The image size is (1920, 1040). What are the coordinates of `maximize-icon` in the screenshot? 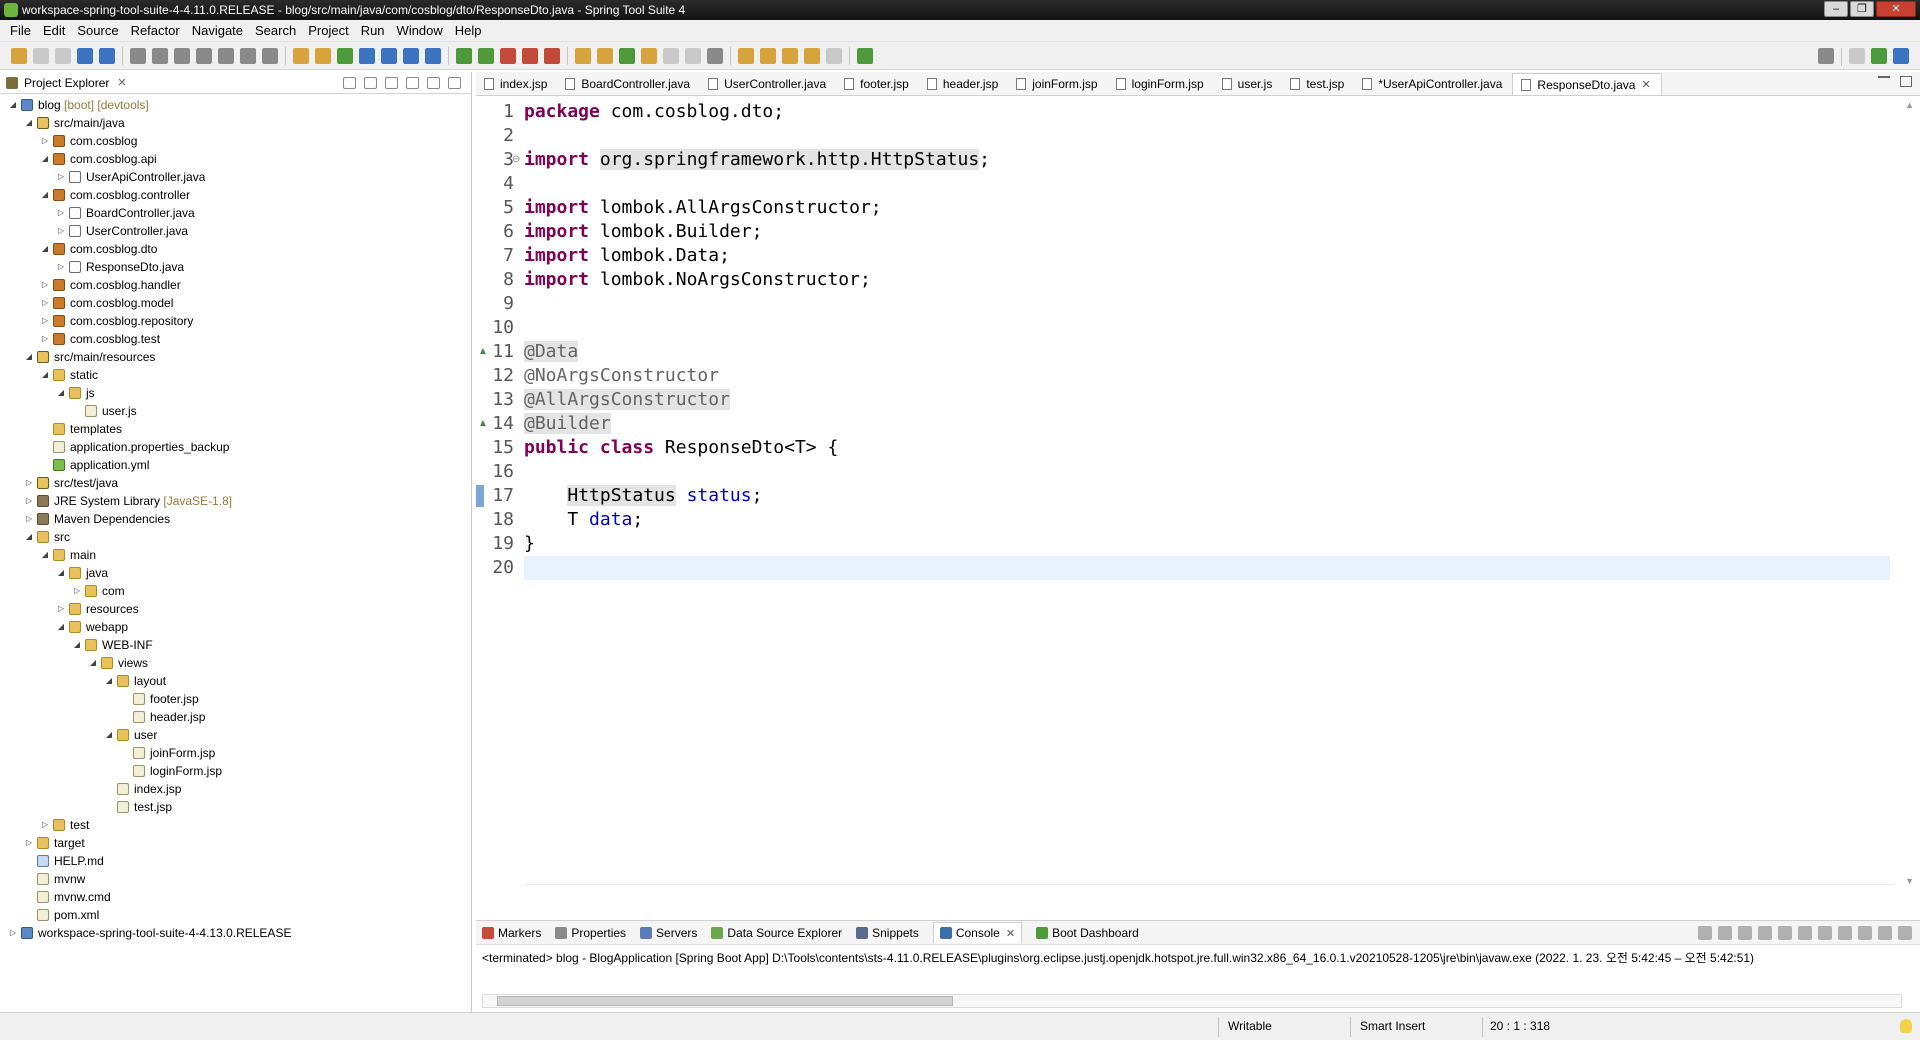 It's located at (1906, 81).